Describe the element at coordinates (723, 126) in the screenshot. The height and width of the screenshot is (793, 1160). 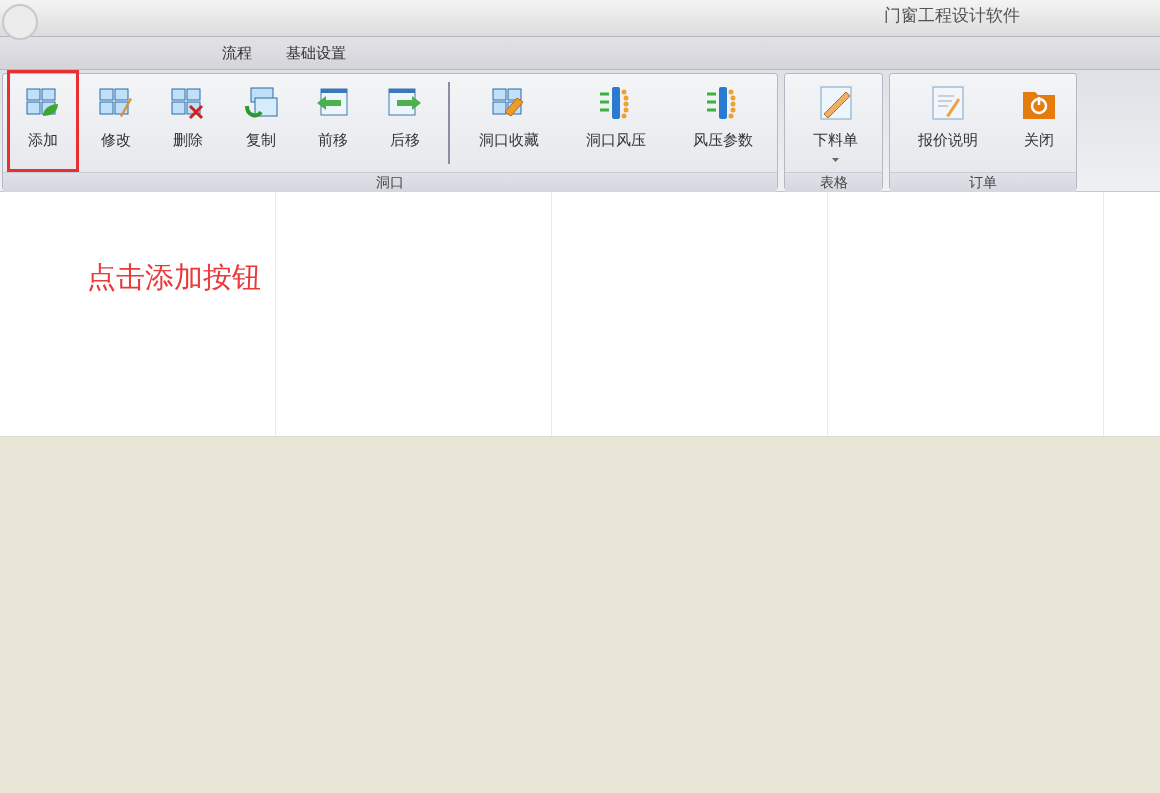
I see `ribbon-button: 风压参数` at that location.